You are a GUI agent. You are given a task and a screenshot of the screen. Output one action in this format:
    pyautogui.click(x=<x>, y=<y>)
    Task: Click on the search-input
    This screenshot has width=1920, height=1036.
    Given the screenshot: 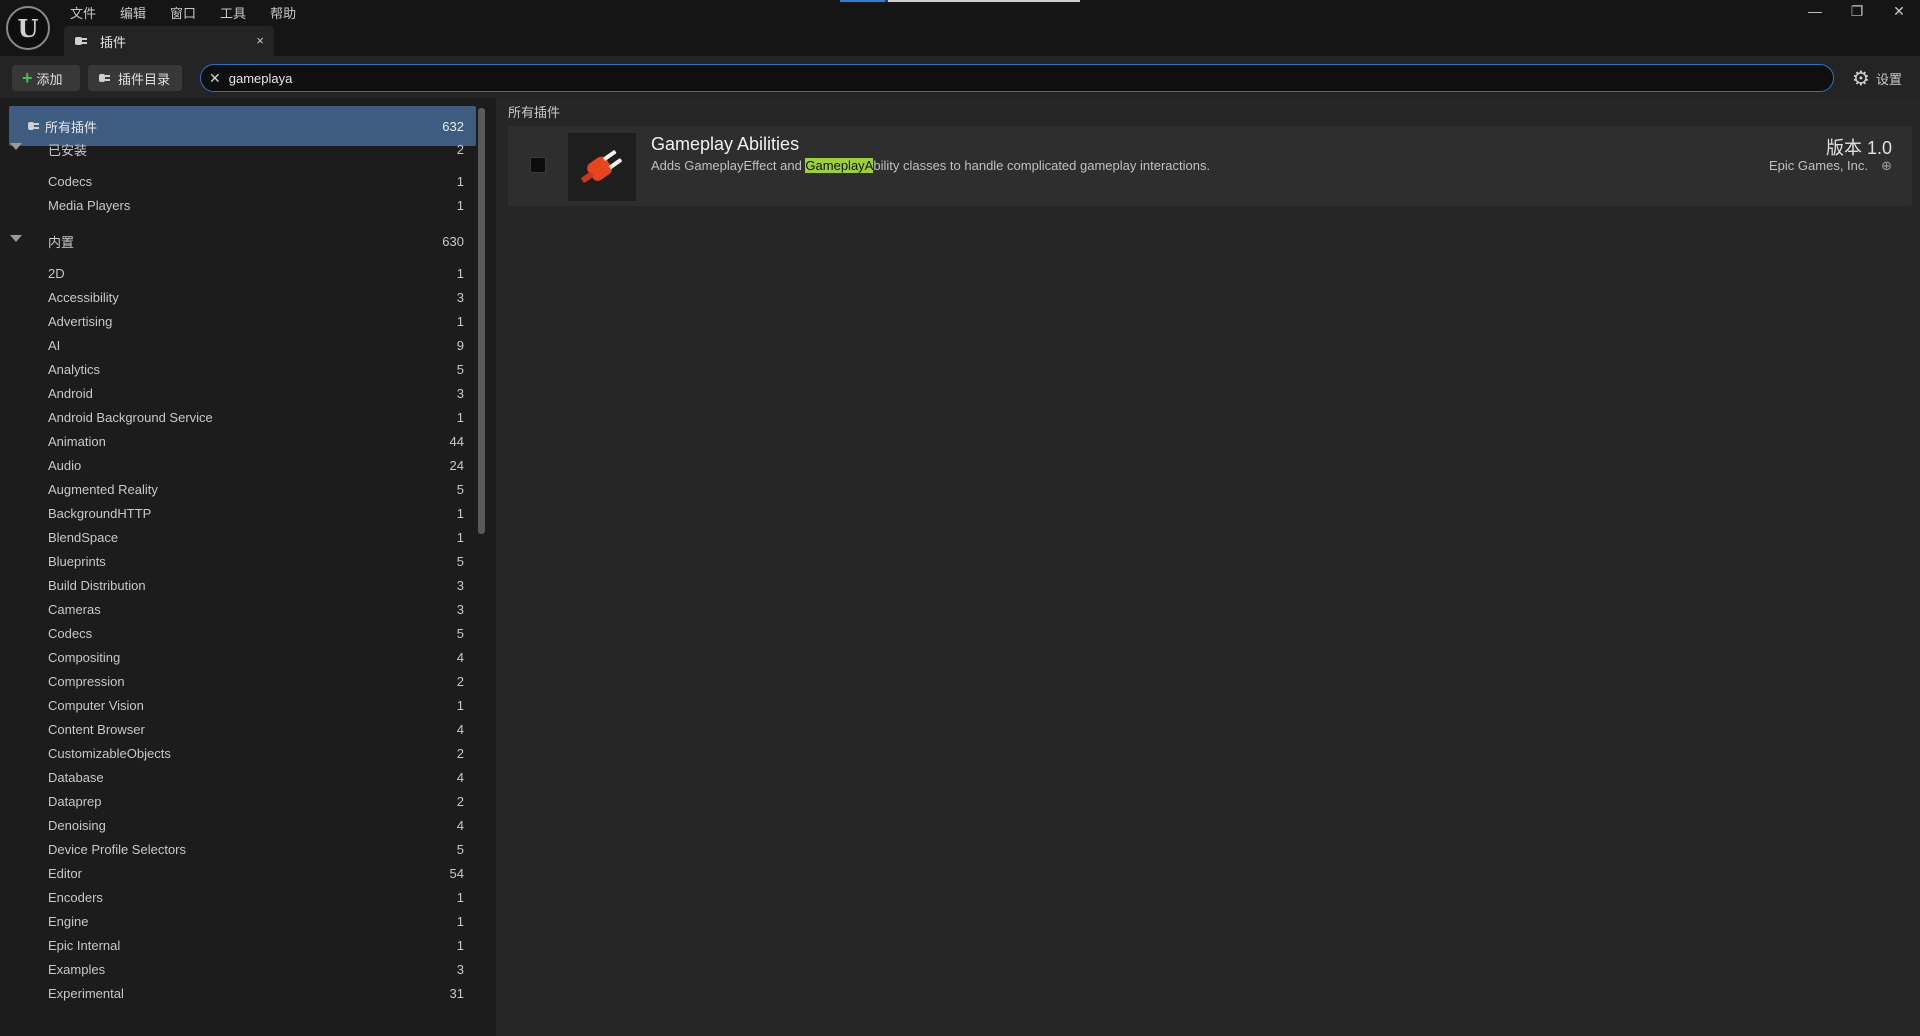 What is the action you would take?
    pyautogui.click(x=978, y=78)
    